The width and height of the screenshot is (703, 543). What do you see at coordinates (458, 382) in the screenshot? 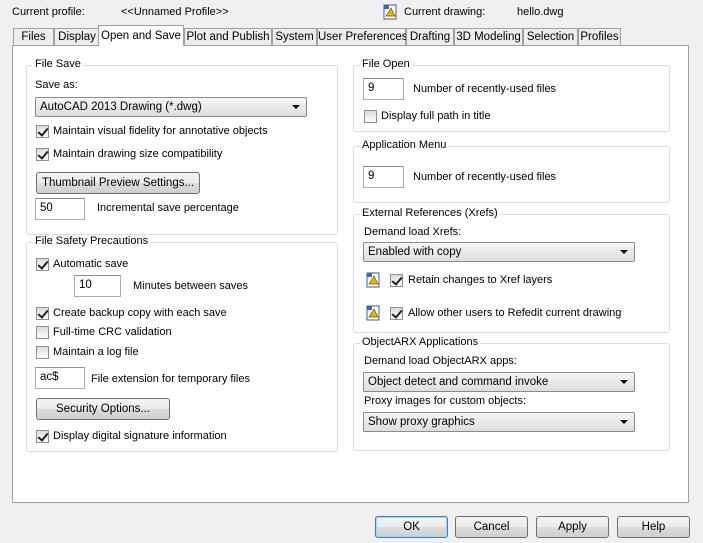
I see `demand-load-objectarx-value: Object detect and command invoke` at bounding box center [458, 382].